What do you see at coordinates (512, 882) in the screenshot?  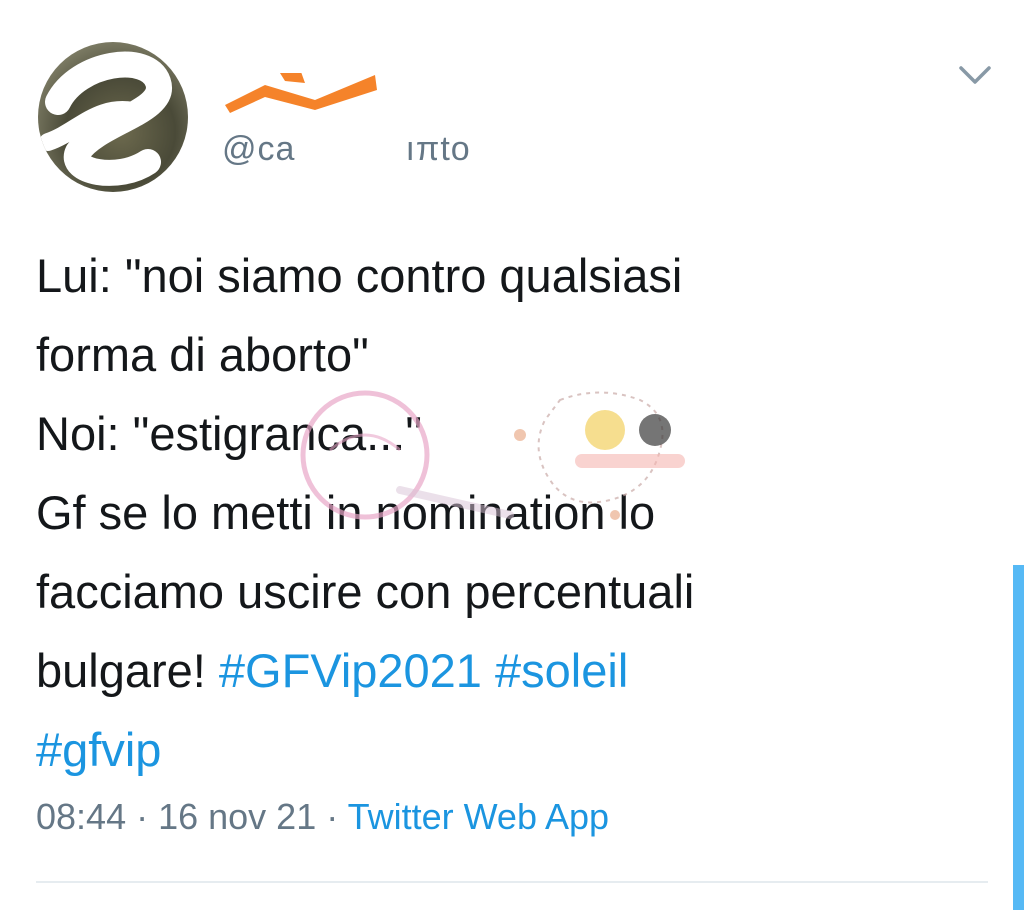 I see `divider` at bounding box center [512, 882].